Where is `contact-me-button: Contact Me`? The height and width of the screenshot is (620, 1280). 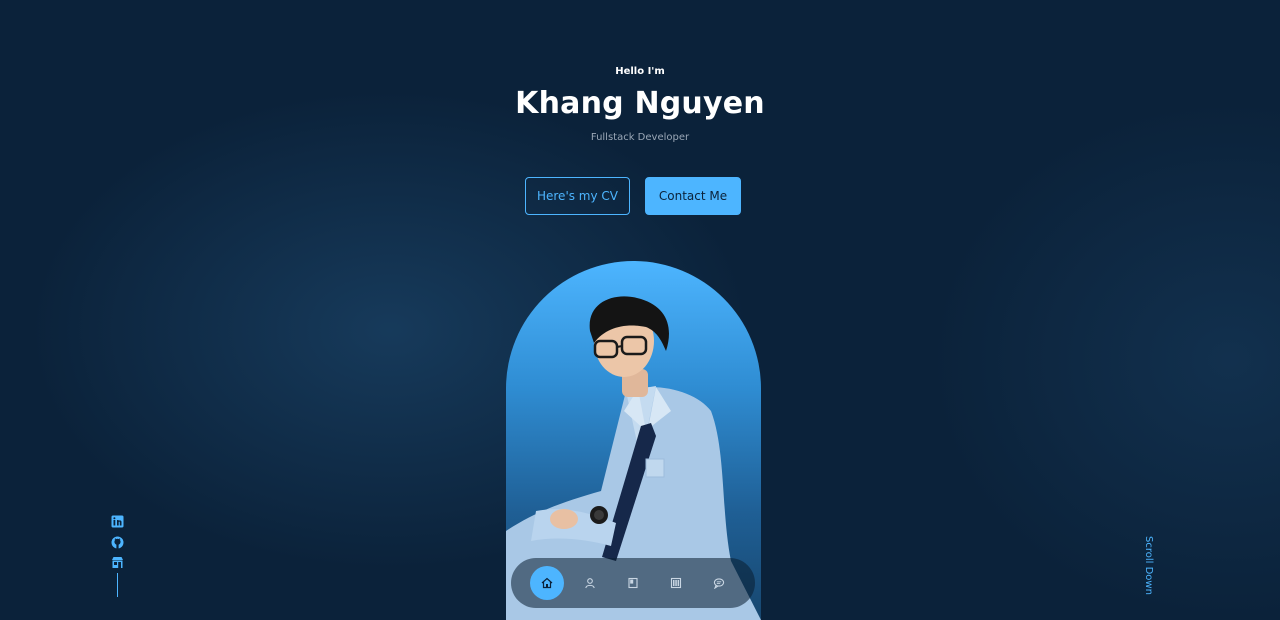
contact-me-button: Contact Me is located at coordinates (693, 196).